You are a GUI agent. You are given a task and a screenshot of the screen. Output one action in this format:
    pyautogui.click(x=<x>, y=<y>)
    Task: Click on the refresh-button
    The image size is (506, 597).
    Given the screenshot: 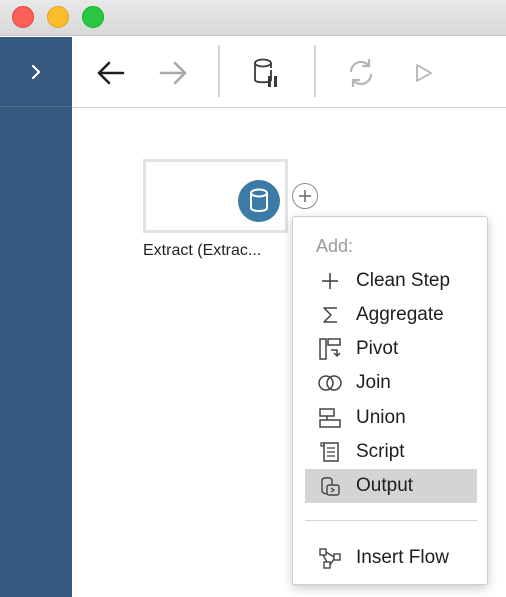 What is the action you would take?
    pyautogui.click(x=361, y=73)
    